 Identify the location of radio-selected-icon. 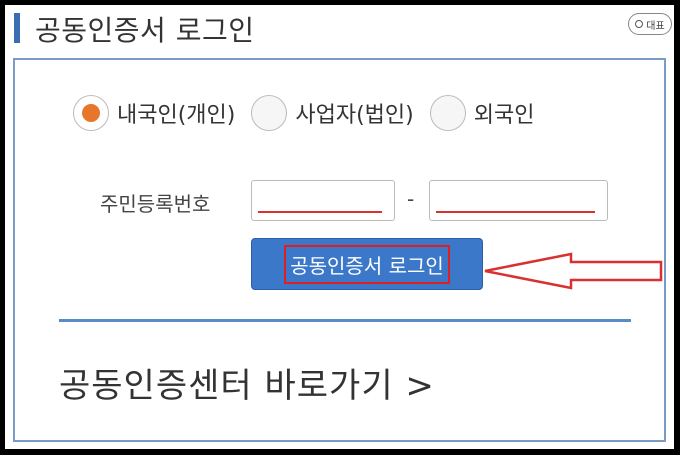
(91, 113).